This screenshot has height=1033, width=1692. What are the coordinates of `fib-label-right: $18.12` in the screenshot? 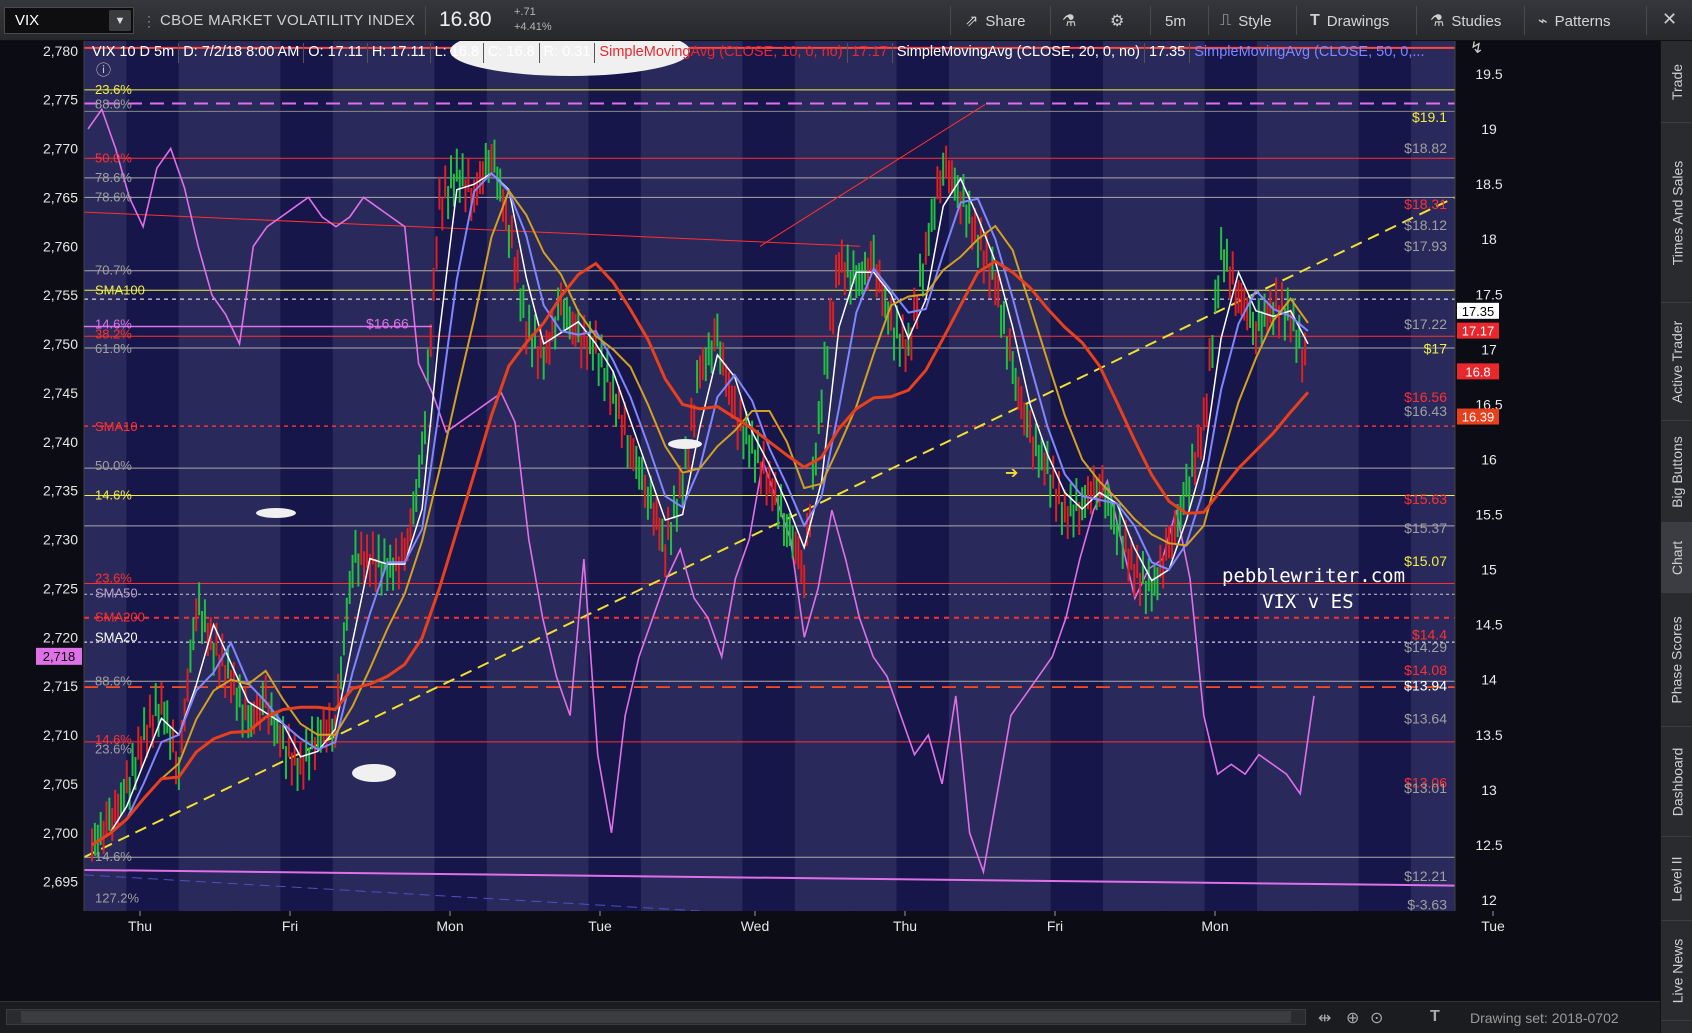 It's located at (1425, 225).